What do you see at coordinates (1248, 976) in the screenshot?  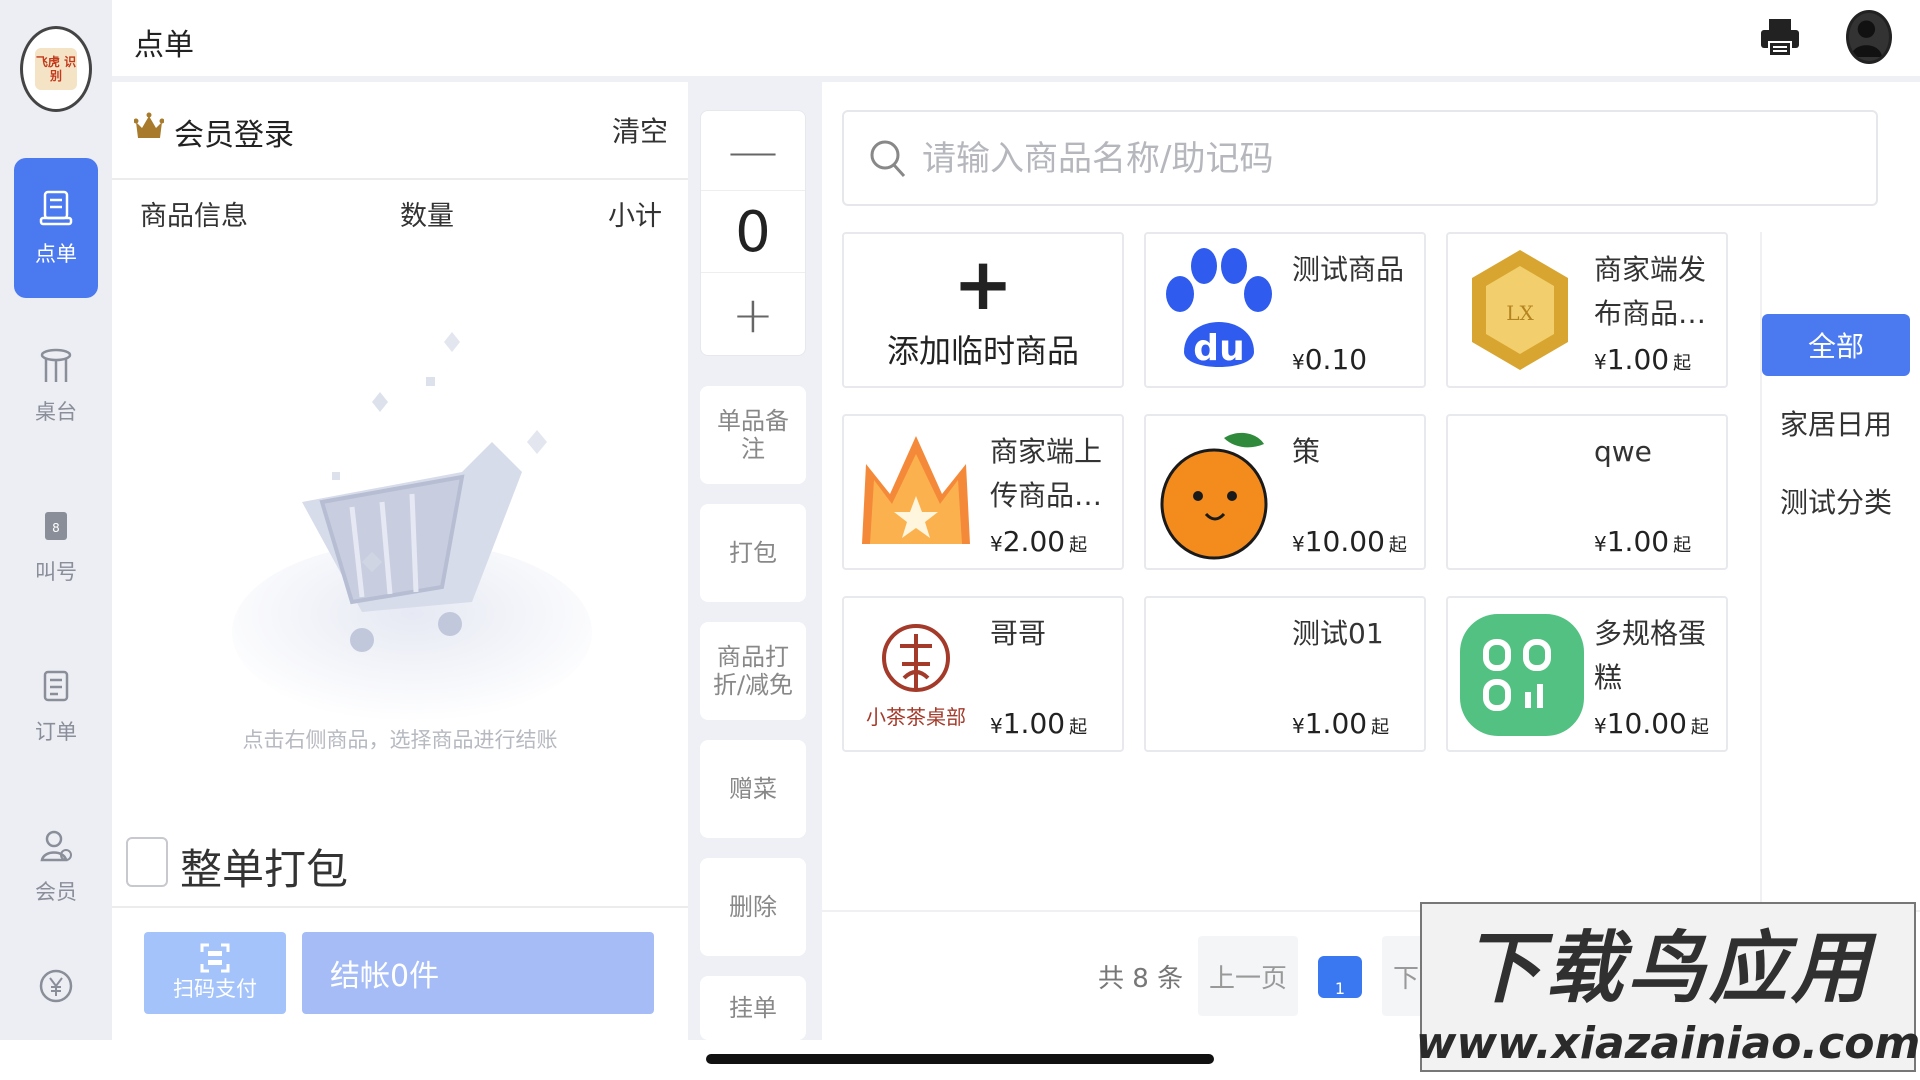 I see `prev-page-button: 上一页` at bounding box center [1248, 976].